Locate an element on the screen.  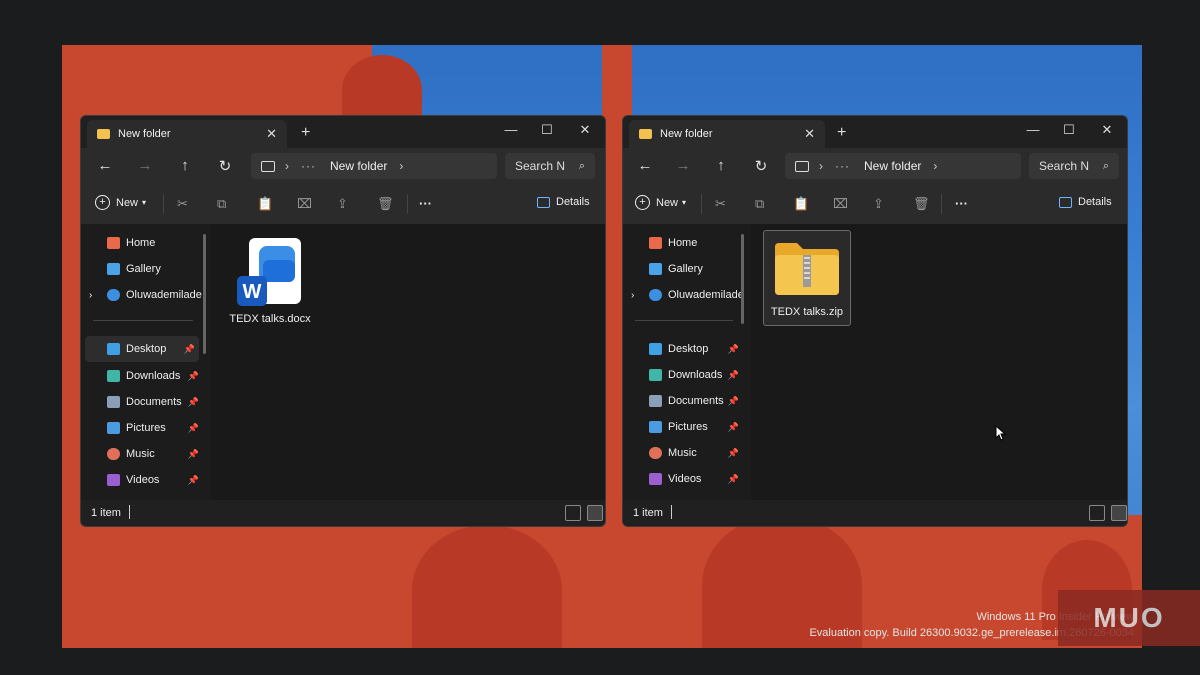
sidebar-item-label: Videos is located at coordinates (685, 479).